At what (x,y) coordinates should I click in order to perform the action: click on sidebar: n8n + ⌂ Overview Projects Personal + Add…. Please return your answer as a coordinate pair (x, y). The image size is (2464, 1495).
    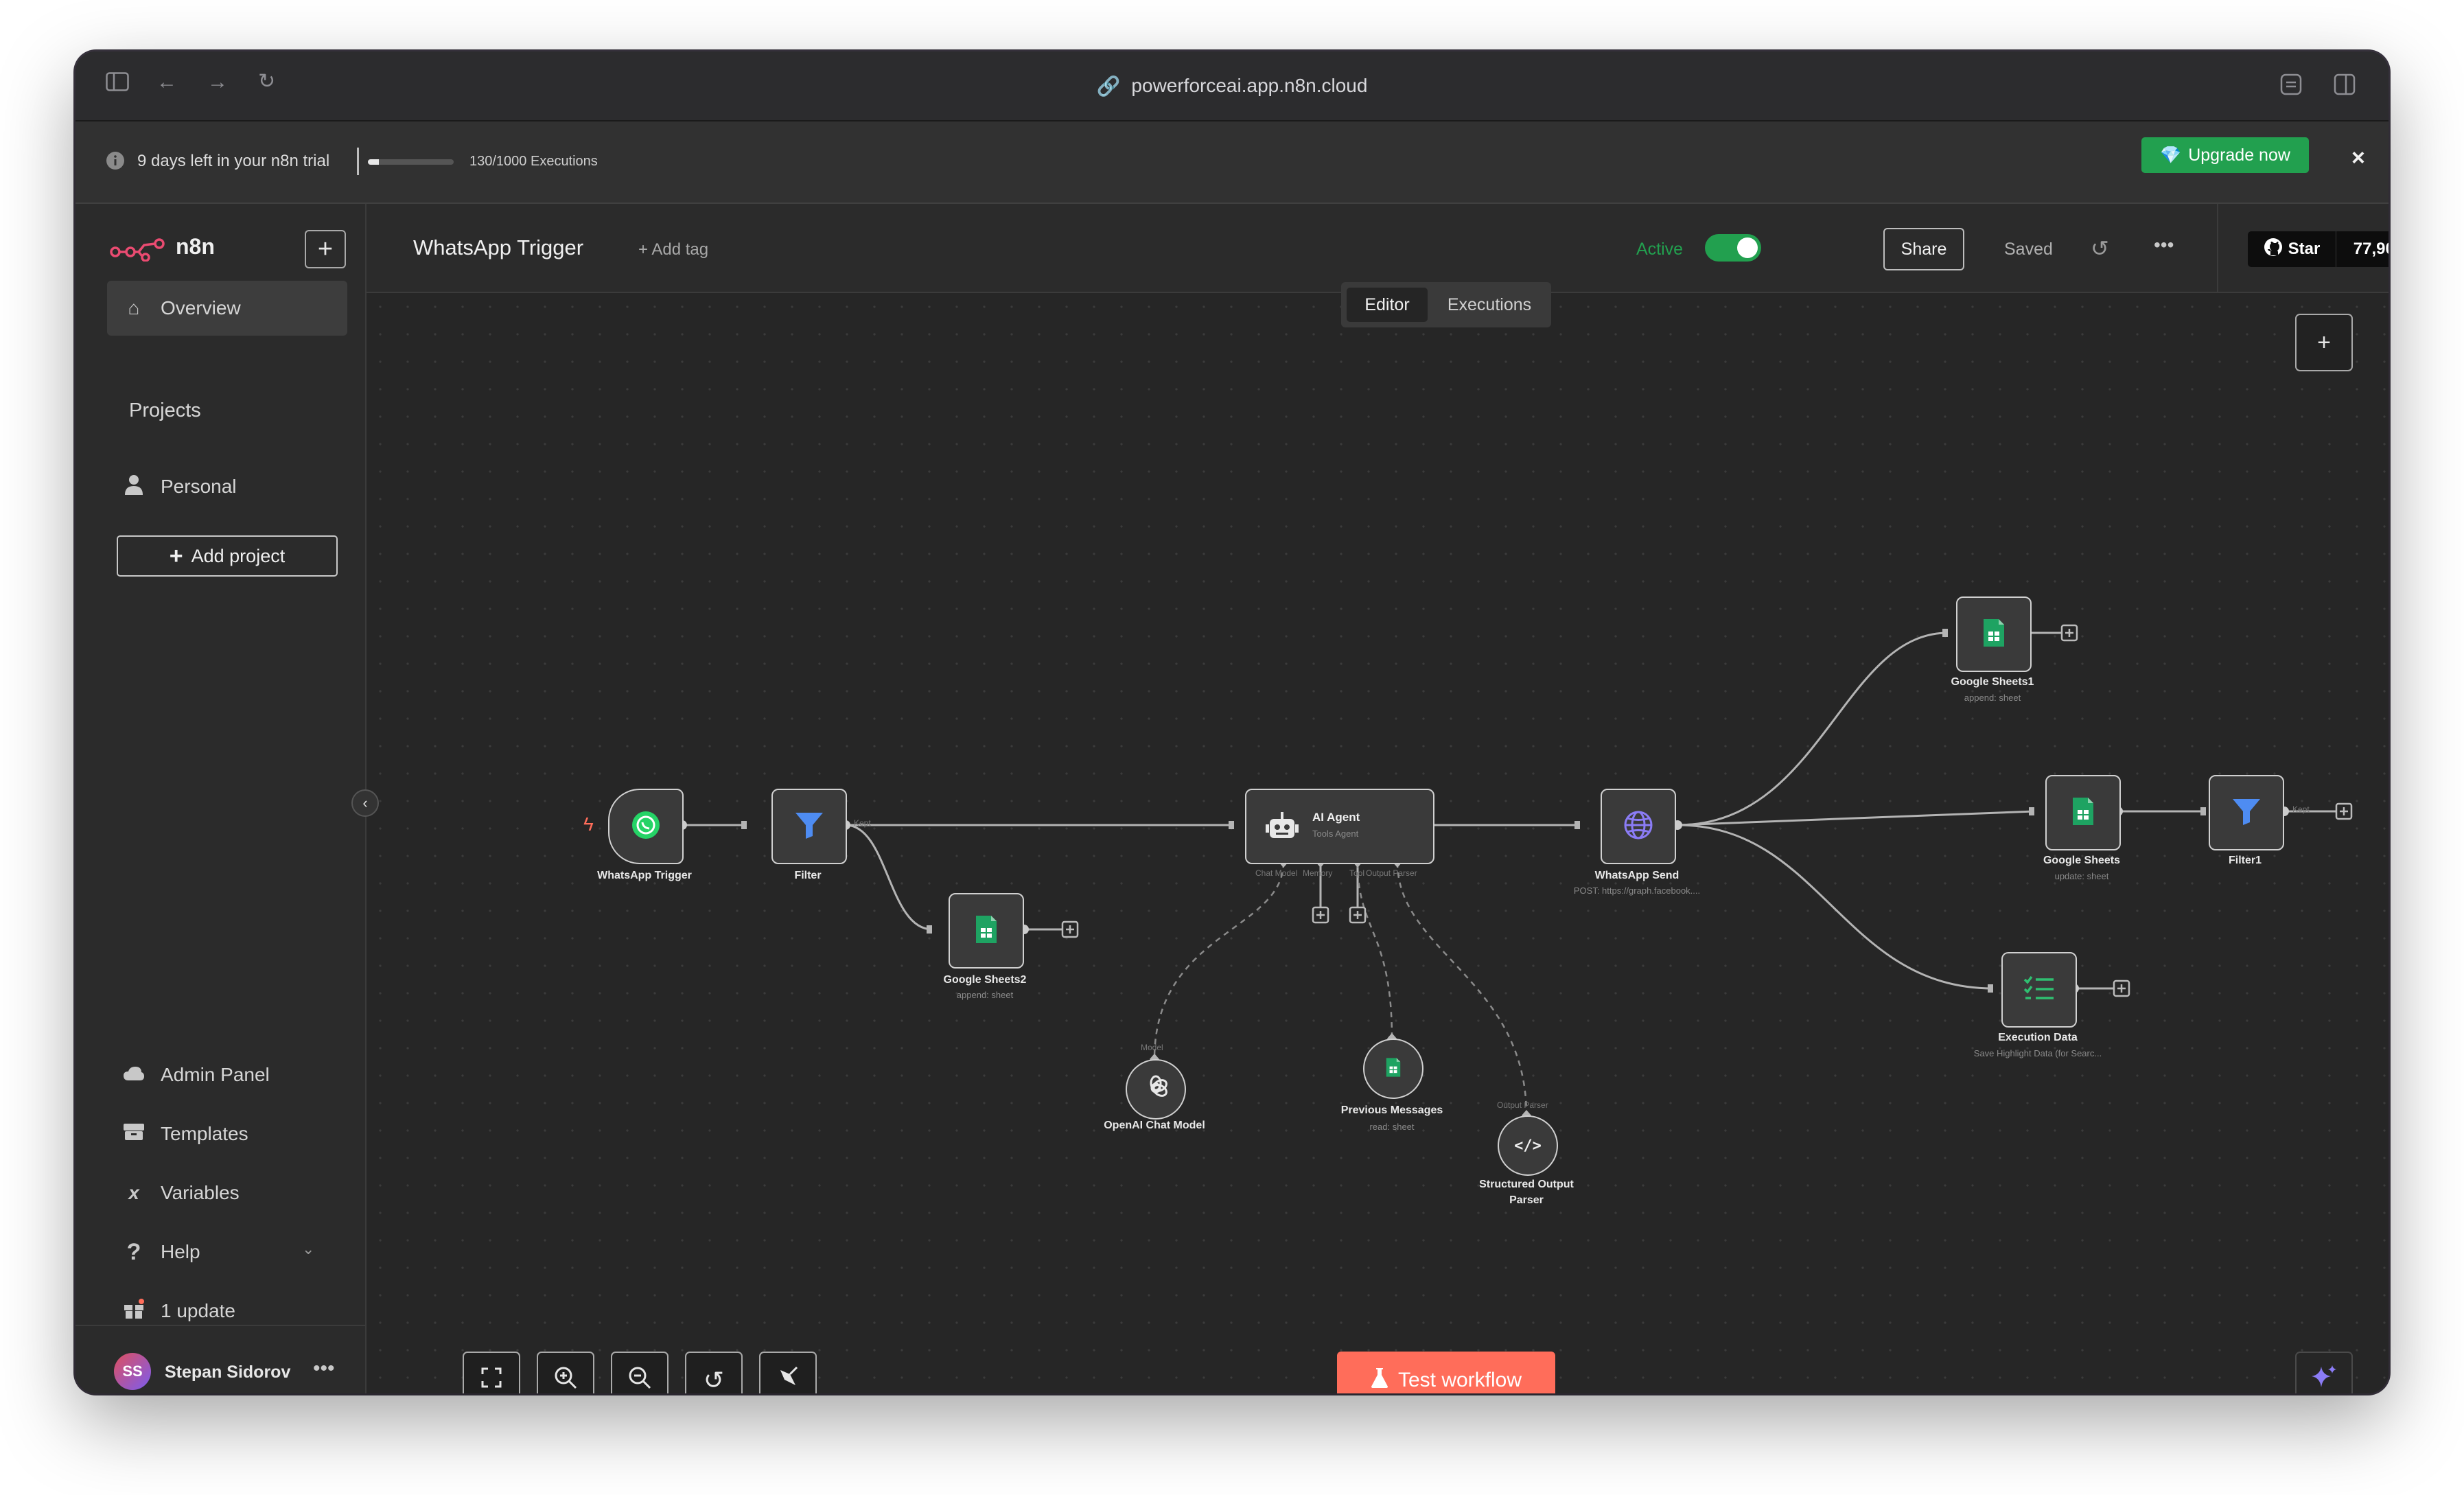
    Looking at the image, I should click on (221, 798).